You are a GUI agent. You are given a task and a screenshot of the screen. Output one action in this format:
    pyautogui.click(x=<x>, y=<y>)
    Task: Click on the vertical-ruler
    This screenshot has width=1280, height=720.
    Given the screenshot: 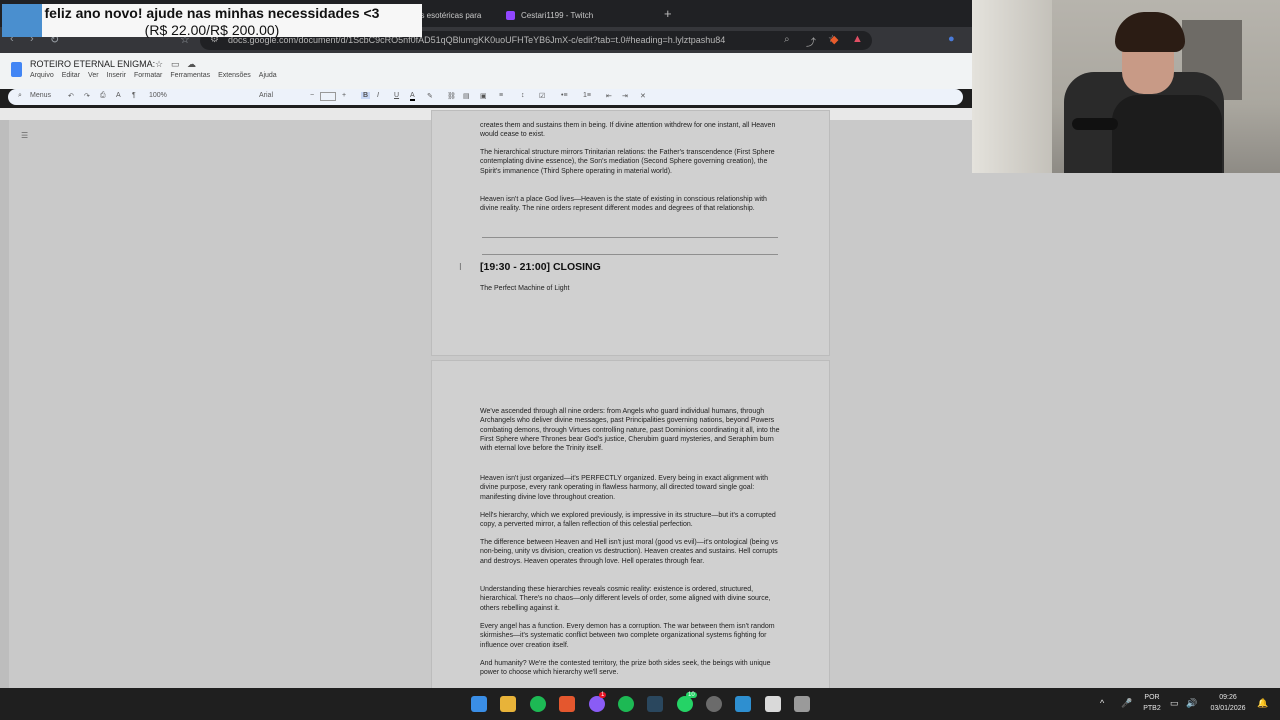 What is the action you would take?
    pyautogui.click(x=4, y=404)
    